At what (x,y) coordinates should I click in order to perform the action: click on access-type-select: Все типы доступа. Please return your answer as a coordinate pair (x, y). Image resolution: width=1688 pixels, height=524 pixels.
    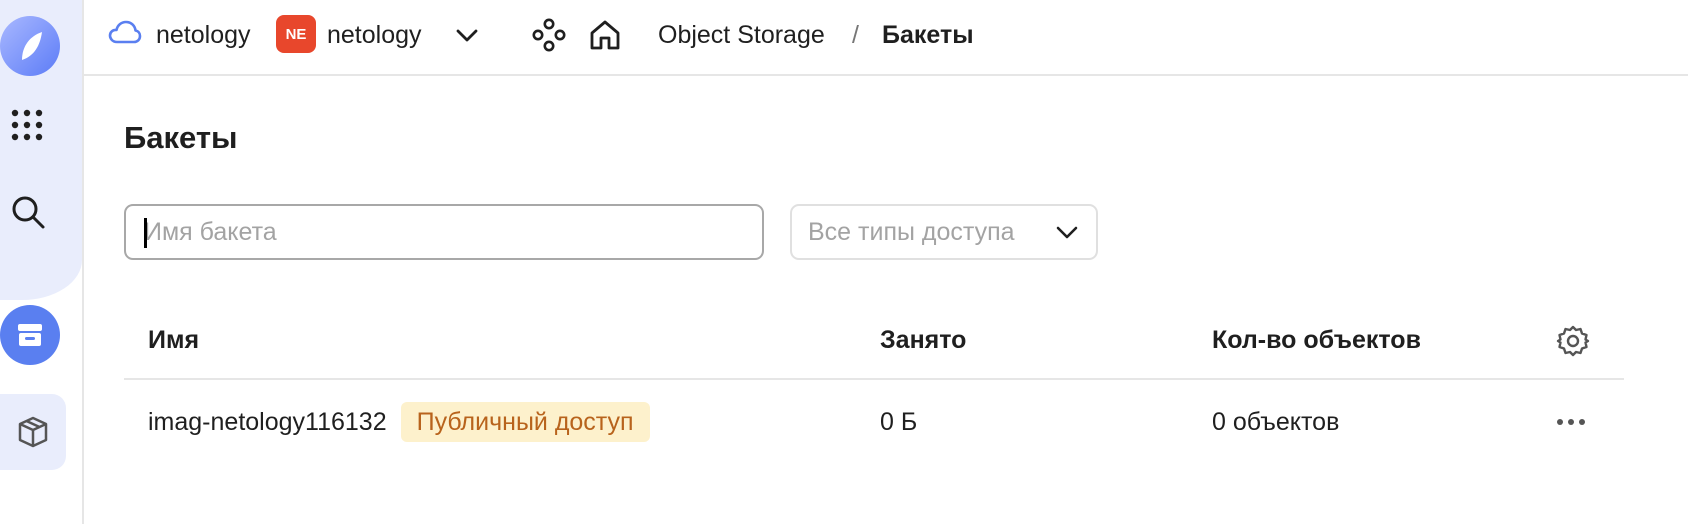
    Looking at the image, I should click on (944, 232).